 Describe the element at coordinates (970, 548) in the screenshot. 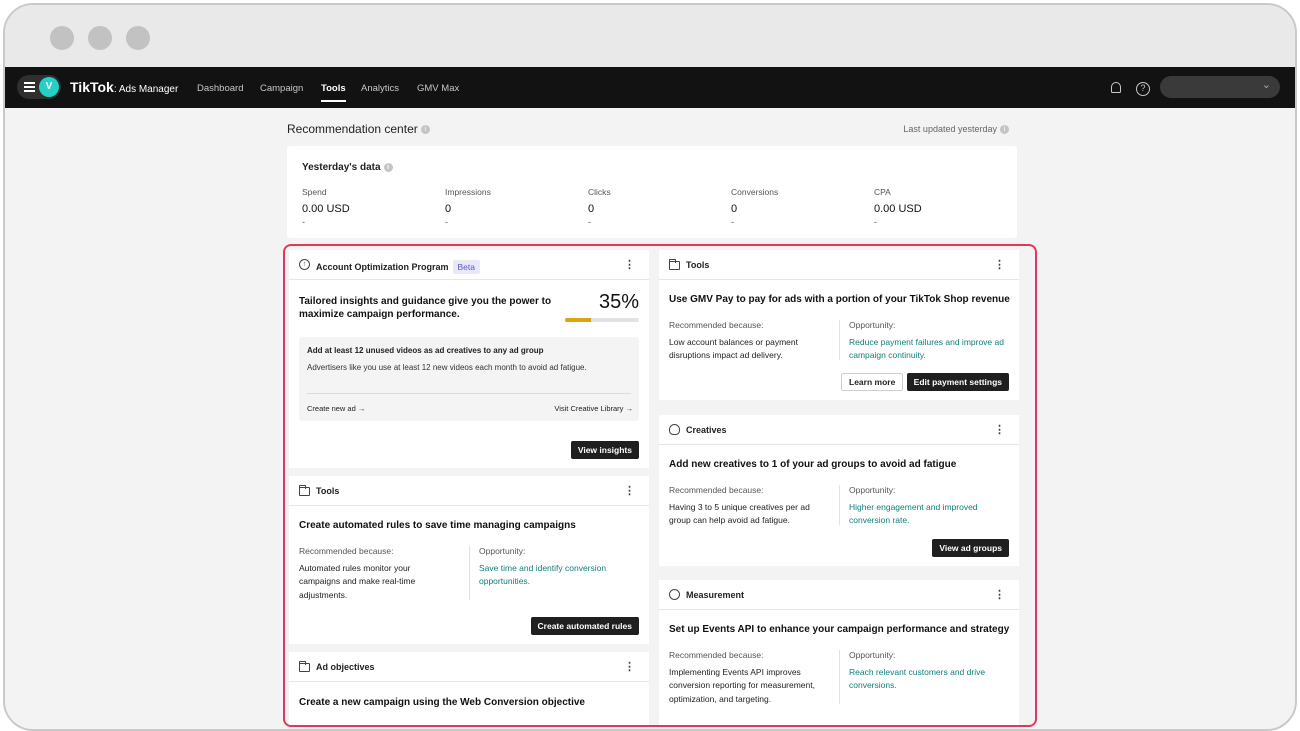

I see `view-ad-groups-button: View ad groups` at that location.